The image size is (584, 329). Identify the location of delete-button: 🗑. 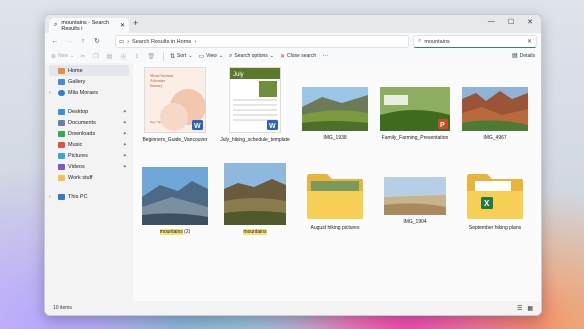
(152, 56).